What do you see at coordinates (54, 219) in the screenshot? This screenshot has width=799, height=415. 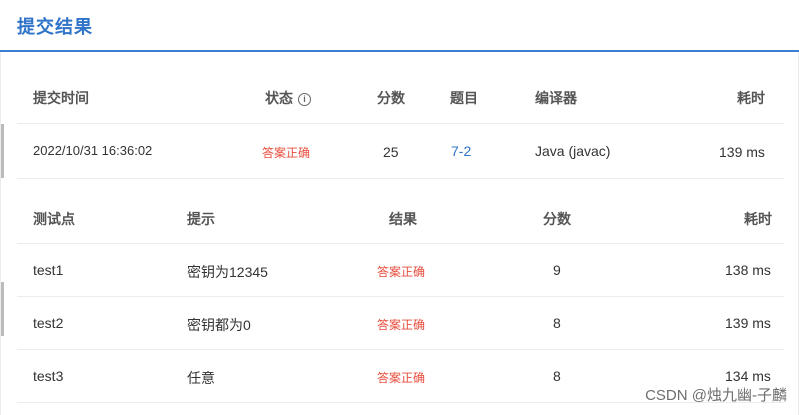 I see `col-test-point: 测试点` at bounding box center [54, 219].